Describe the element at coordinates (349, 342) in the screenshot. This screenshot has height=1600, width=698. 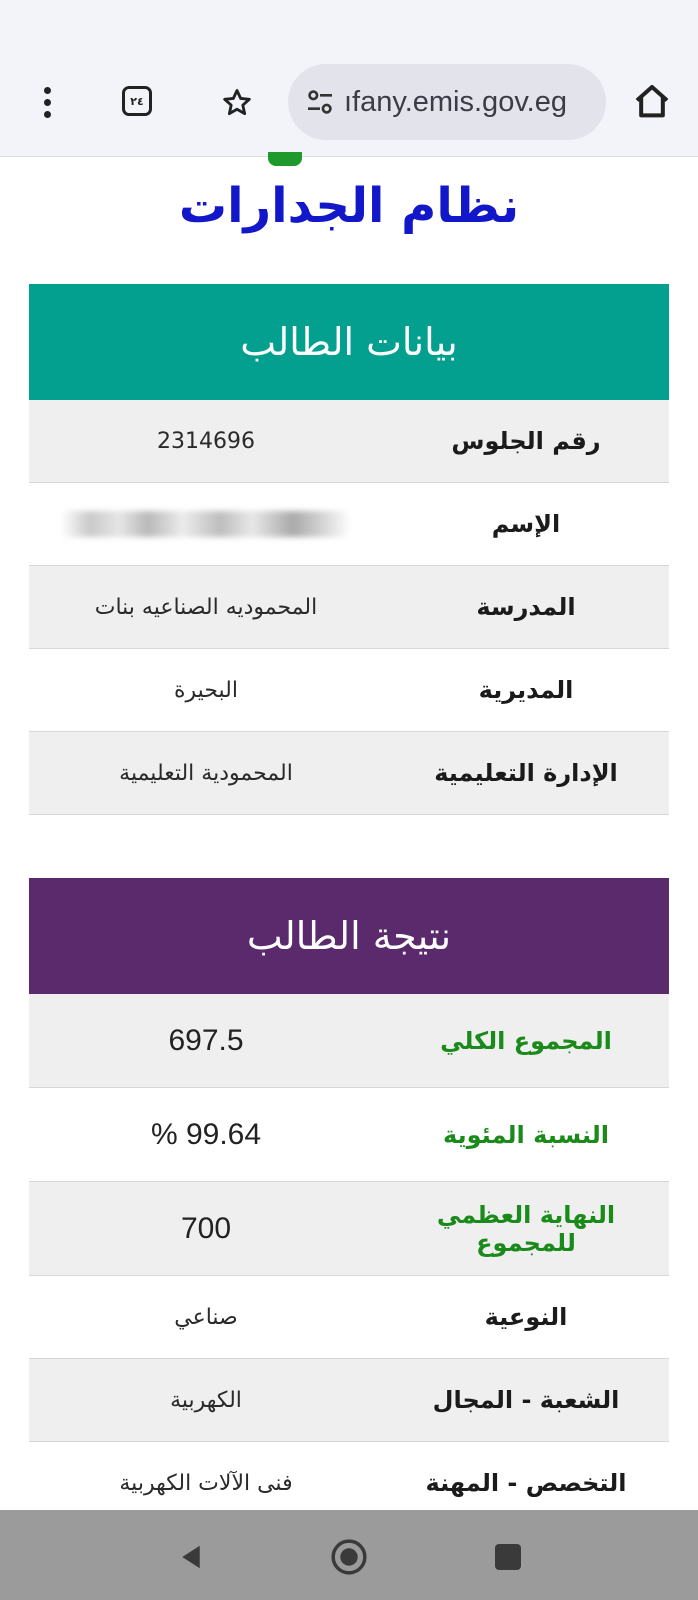
I see `student-data-header: بيانات الطالب` at that location.